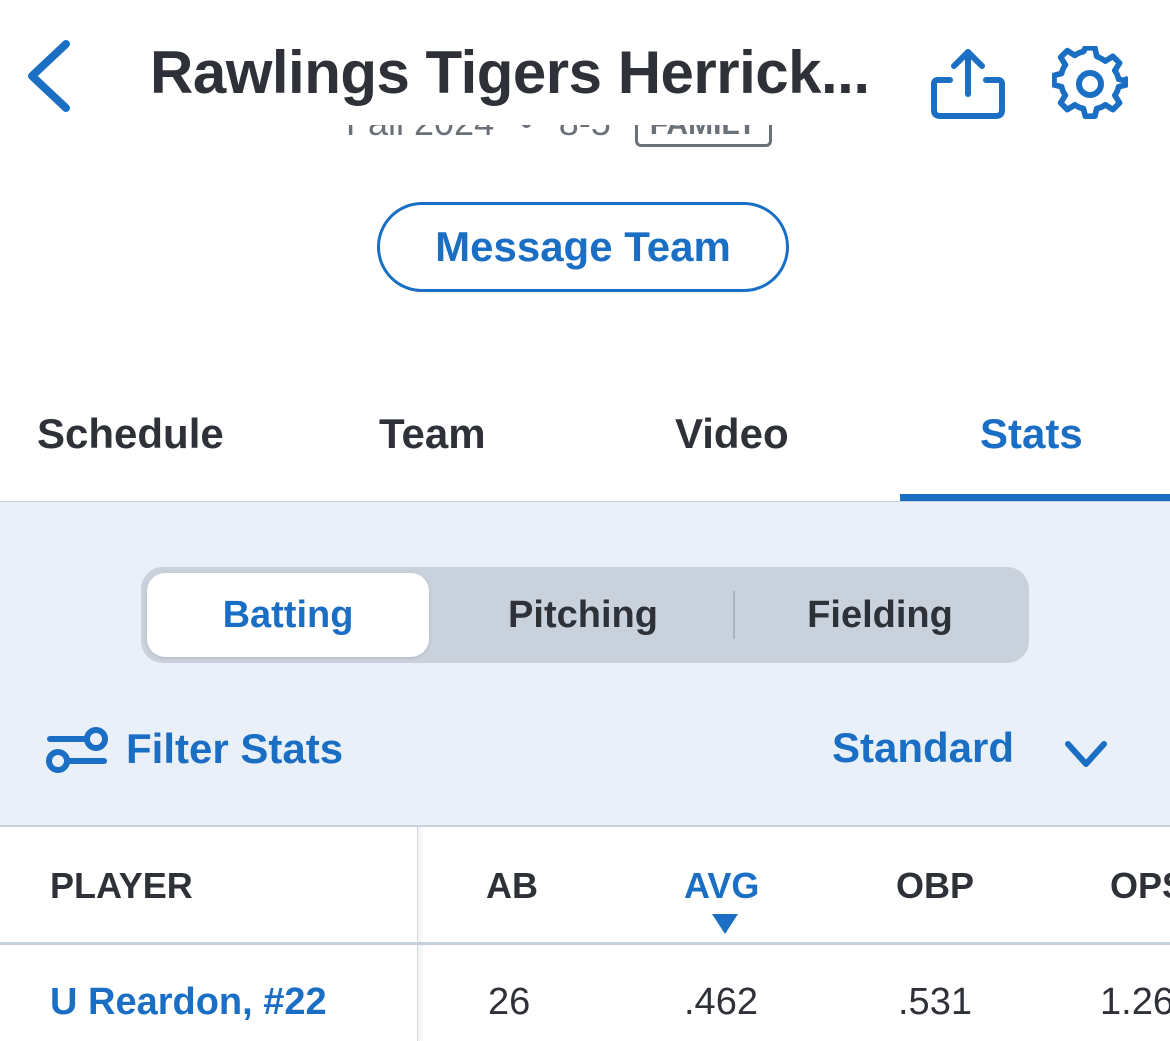 This screenshot has height=1041, width=1170. Describe the element at coordinates (421, 934) in the screenshot. I see `sticky-column-shadow` at that location.